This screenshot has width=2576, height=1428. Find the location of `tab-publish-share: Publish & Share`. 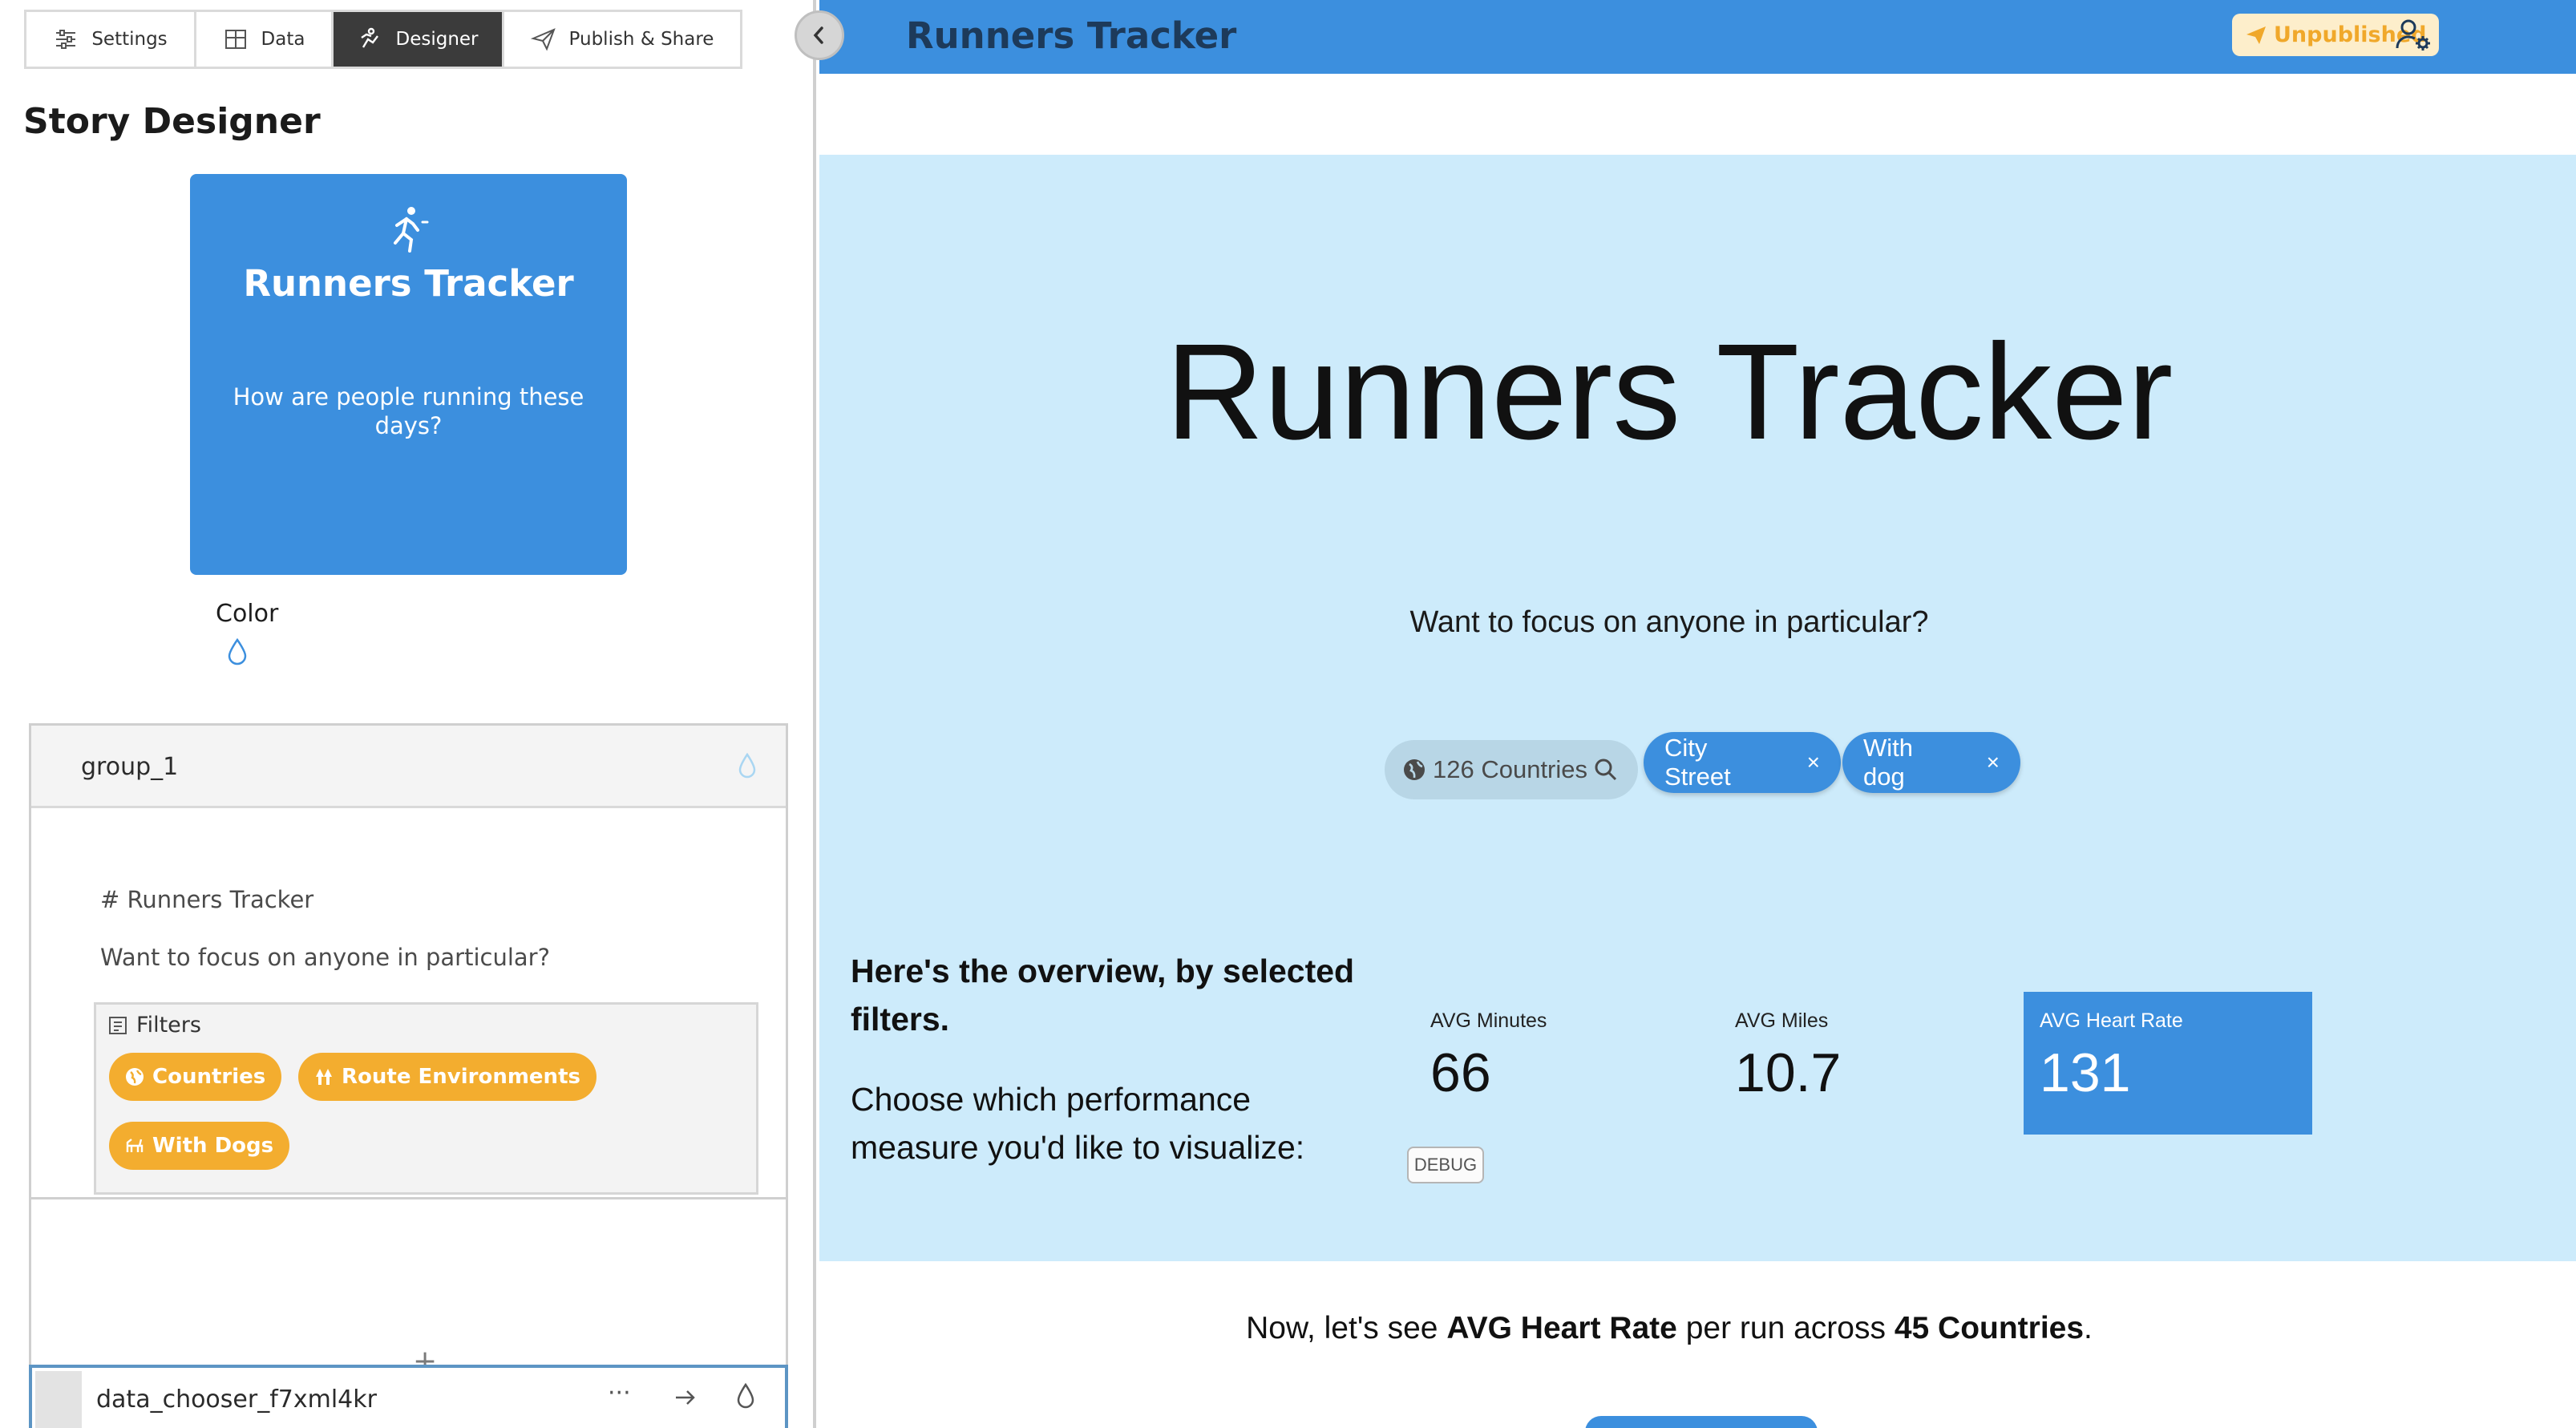

tab-publish-share: Publish & Share is located at coordinates (622, 39).